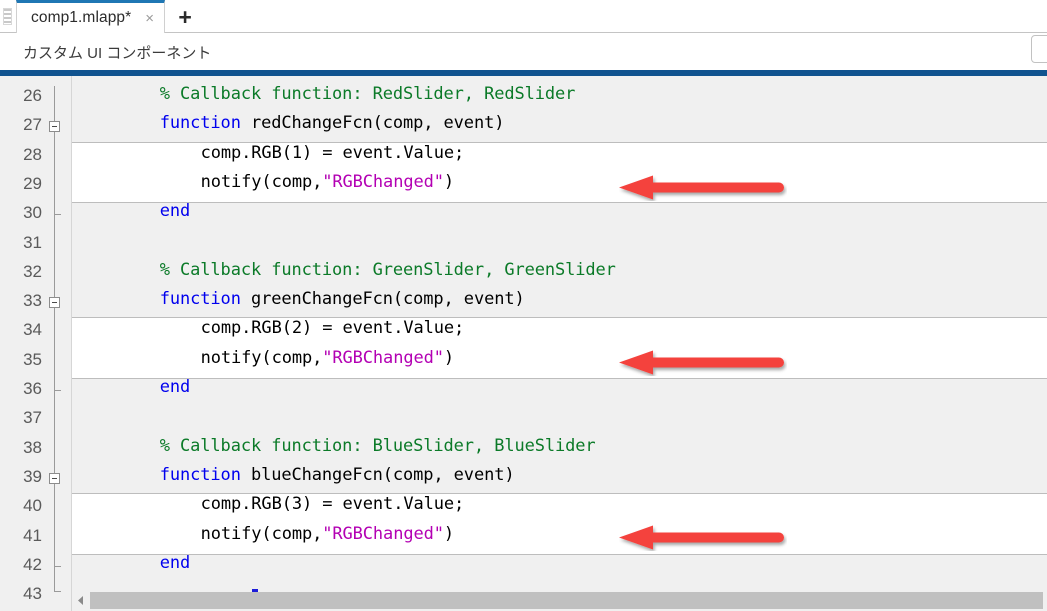  I want to click on line-number: 26, so click(32, 95).